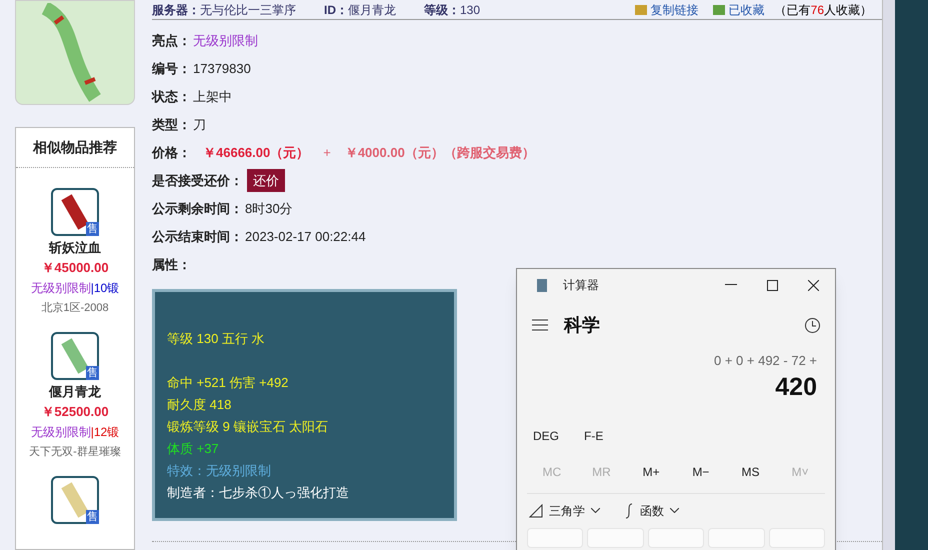 This screenshot has width=928, height=550. I want to click on attribute-line: 体质 +37, so click(193, 449).